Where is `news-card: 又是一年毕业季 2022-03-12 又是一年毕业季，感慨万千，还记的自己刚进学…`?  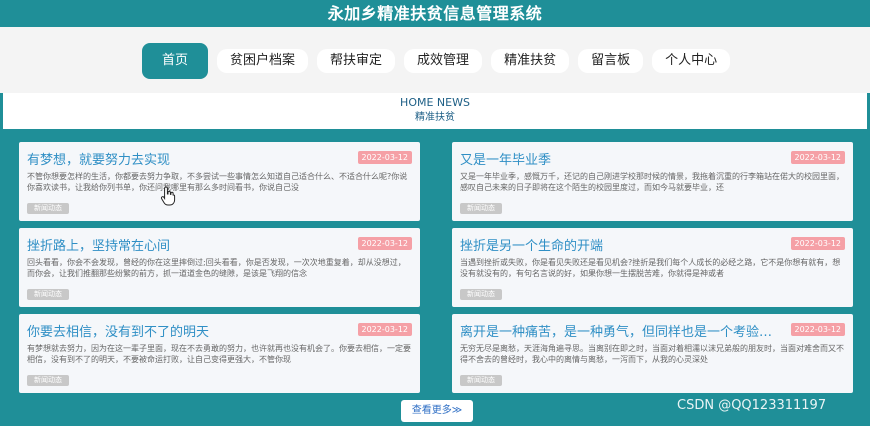
news-card: 又是一年毕业季 2022-03-12 又是一年毕业季，感慨万千，还记的自己刚进学… is located at coordinates (652, 181).